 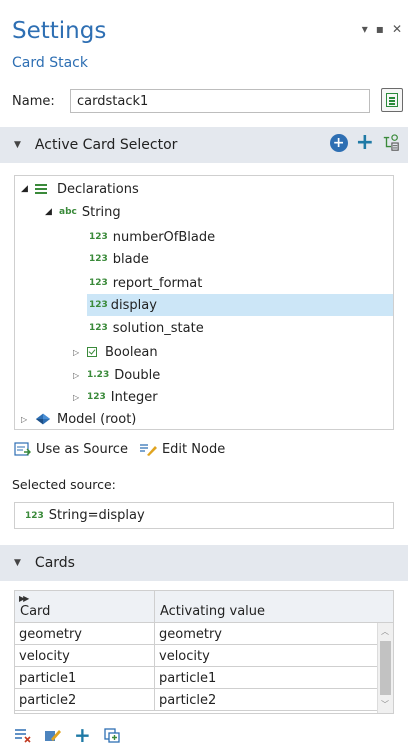 I want to click on tree-node-label: Model (root), so click(x=97, y=419).